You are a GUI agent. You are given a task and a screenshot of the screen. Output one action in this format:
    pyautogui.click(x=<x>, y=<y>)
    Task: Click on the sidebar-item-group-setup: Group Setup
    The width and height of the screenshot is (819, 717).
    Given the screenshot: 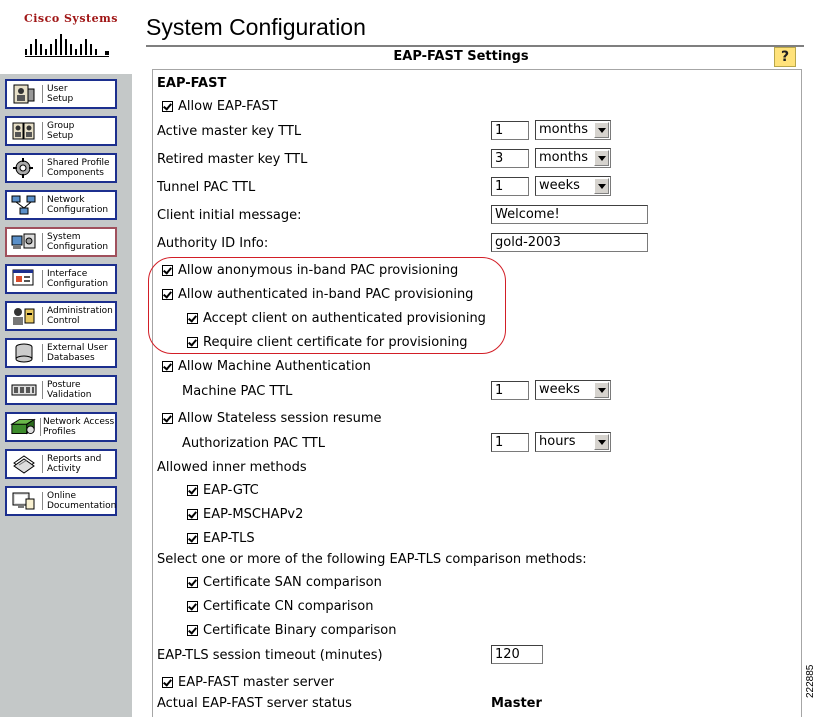 What is the action you would take?
    pyautogui.click(x=61, y=131)
    